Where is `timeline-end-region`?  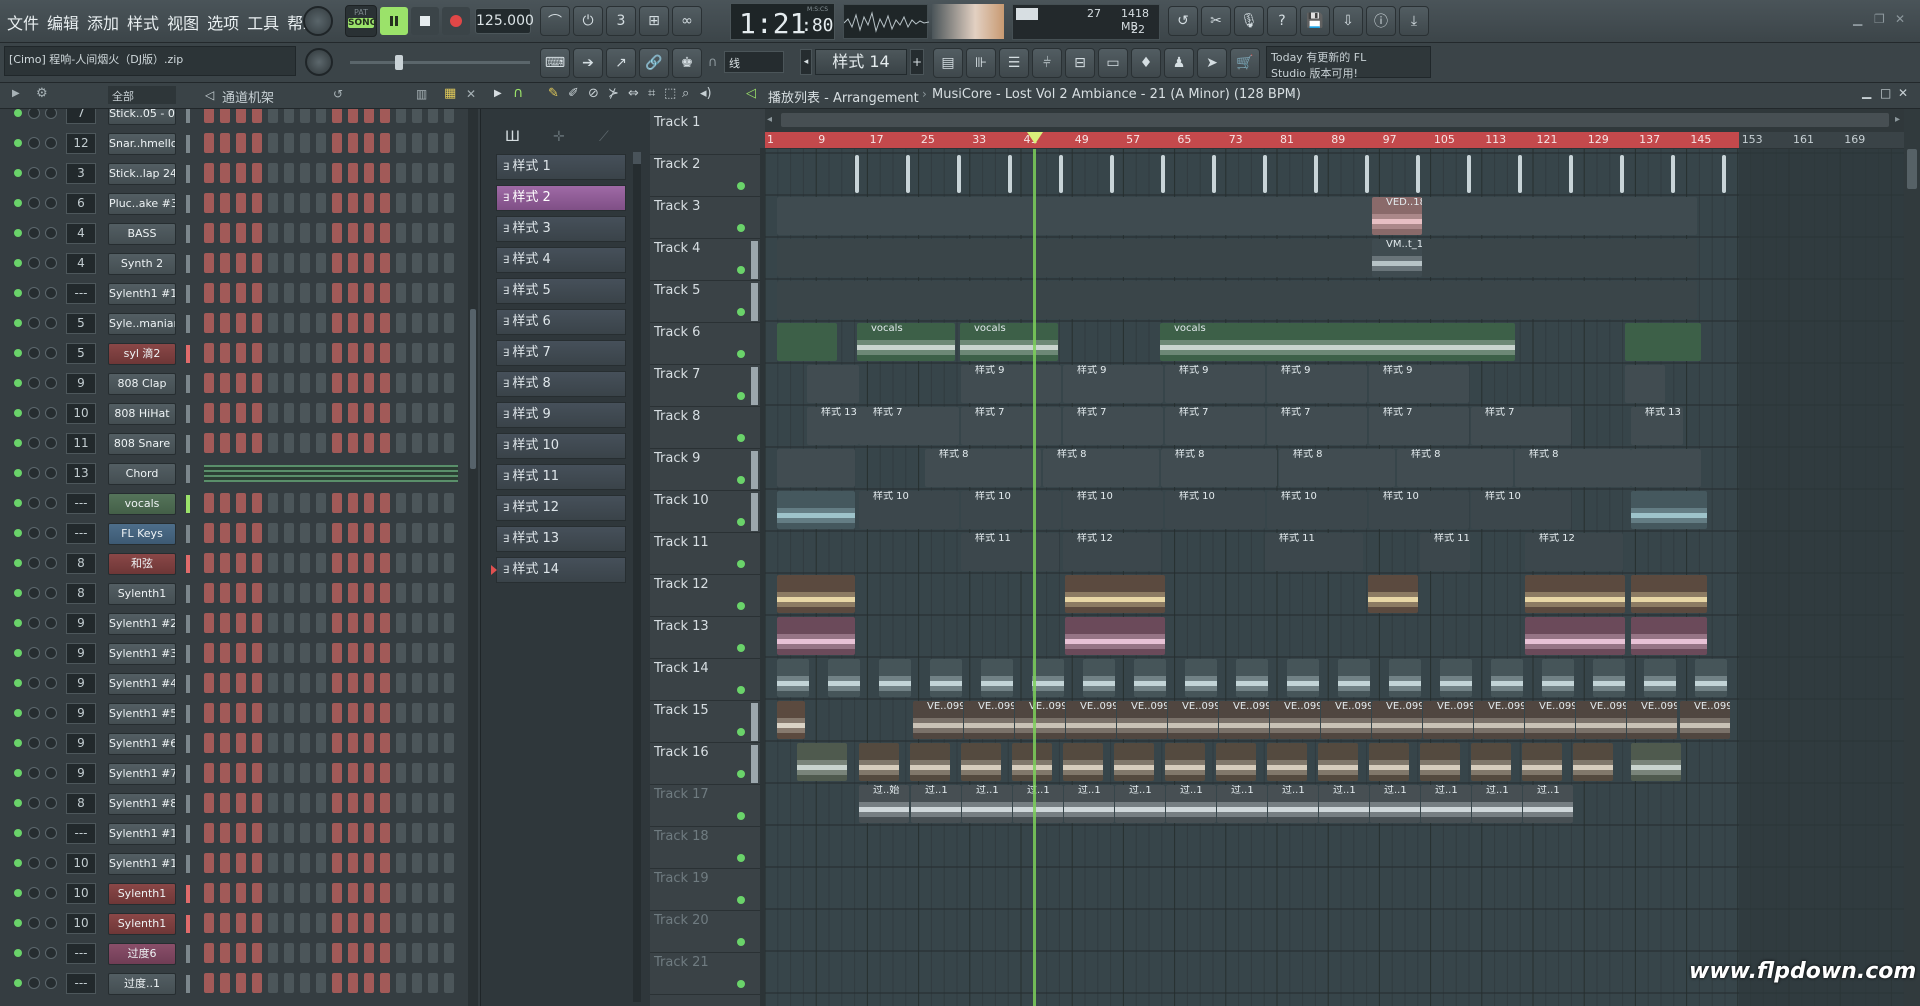 timeline-end-region is located at coordinates (1829, 140).